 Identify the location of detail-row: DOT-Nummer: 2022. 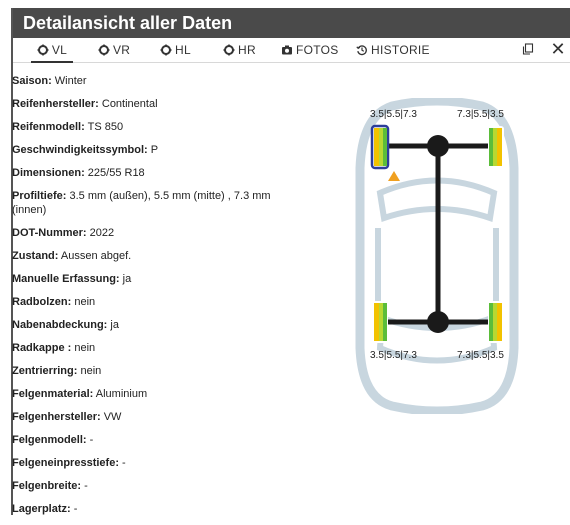
(142, 233).